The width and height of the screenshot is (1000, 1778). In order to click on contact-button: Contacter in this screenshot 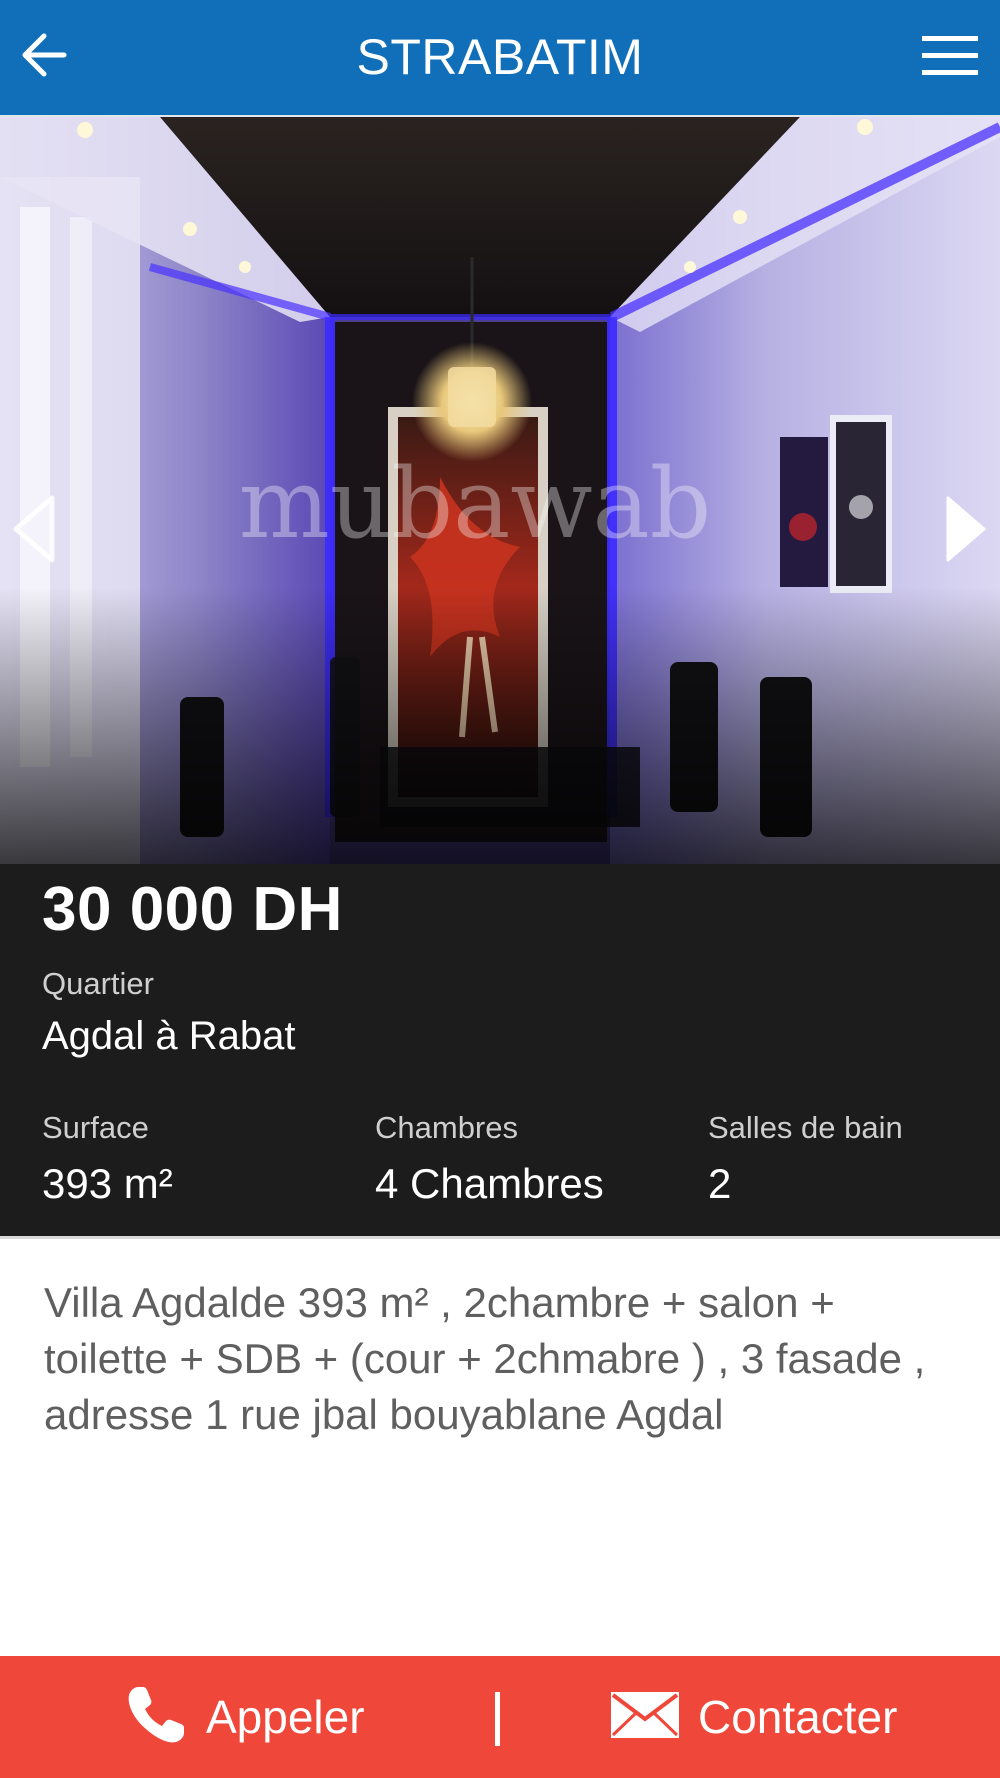, I will do `click(753, 1717)`.